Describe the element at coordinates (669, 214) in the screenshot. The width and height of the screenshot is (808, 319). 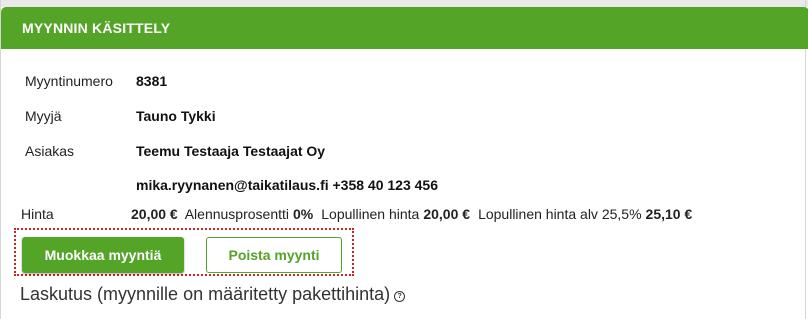
I see `final-vat-price-value: 25,10 €` at that location.